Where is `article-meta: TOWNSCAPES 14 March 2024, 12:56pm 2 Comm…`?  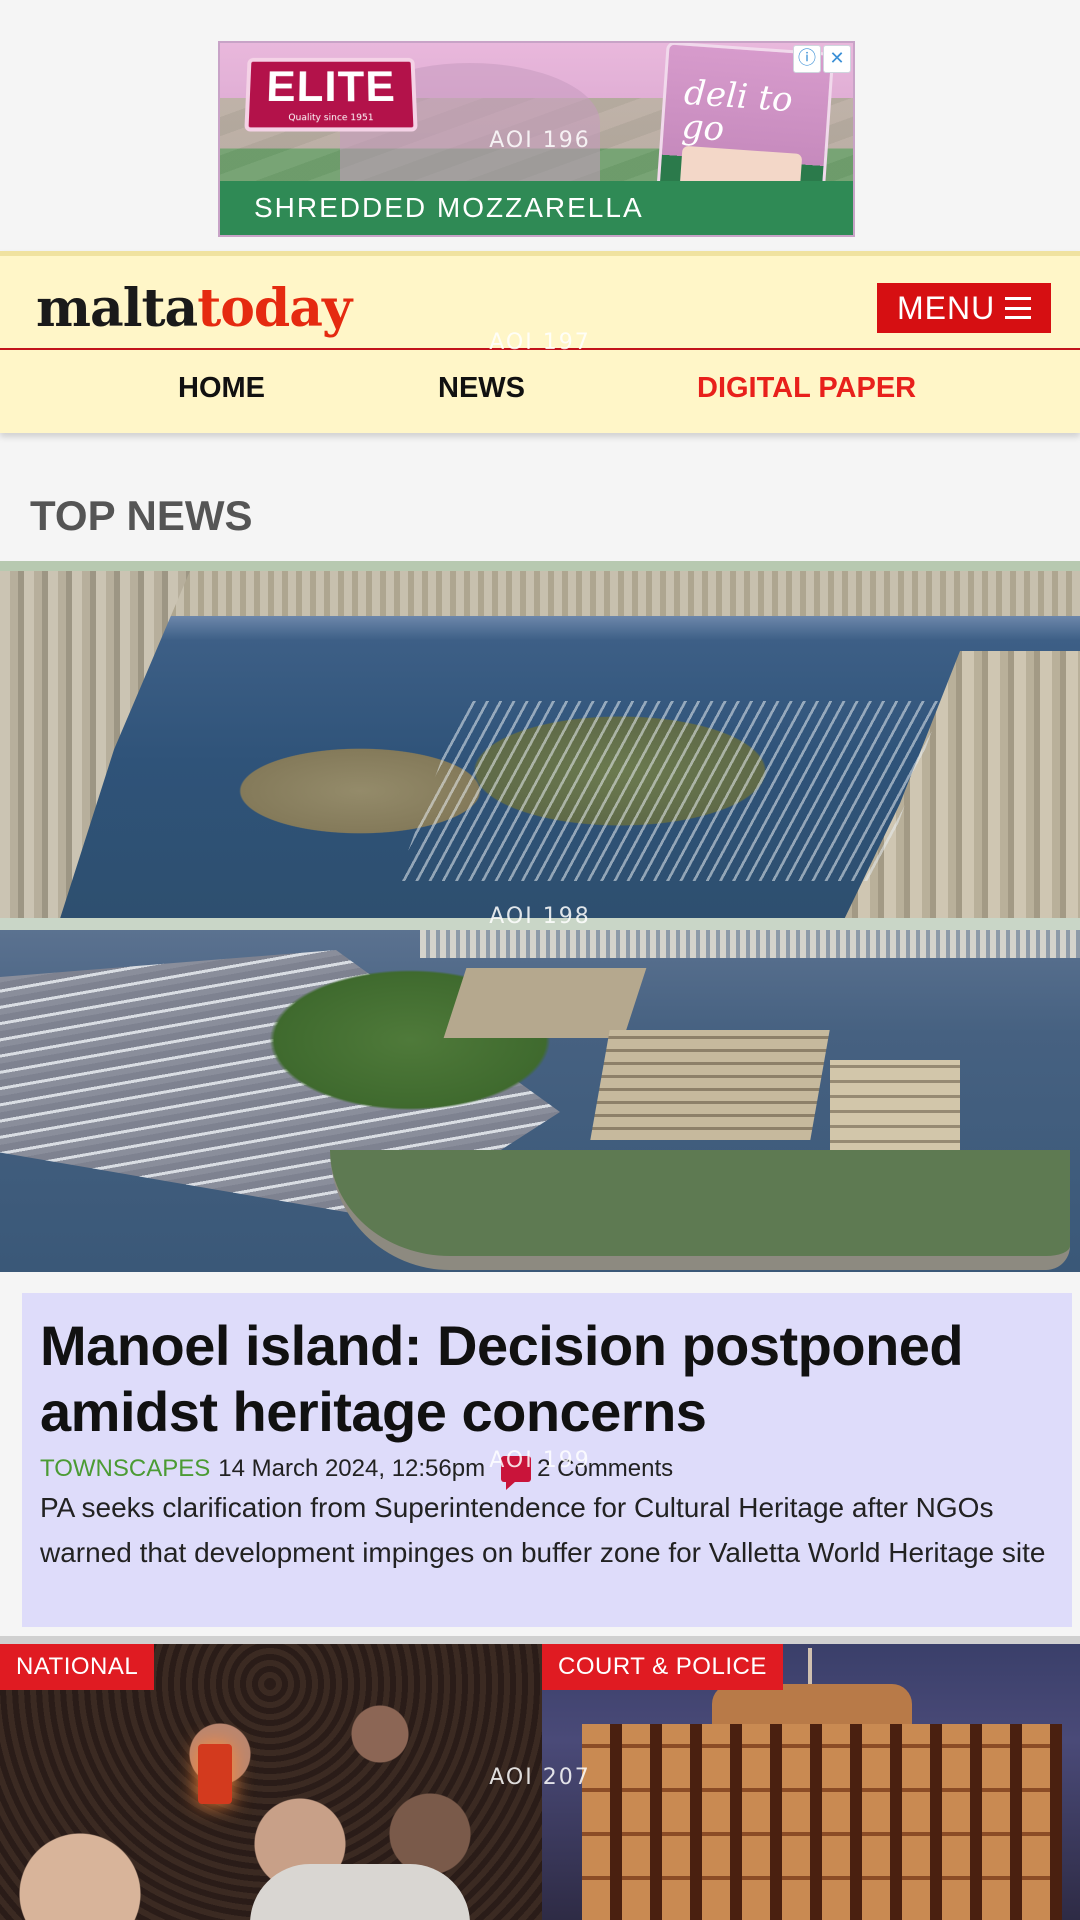 article-meta: TOWNSCAPES 14 March 2024, 12:56pm 2 Comm… is located at coordinates (356, 1472).